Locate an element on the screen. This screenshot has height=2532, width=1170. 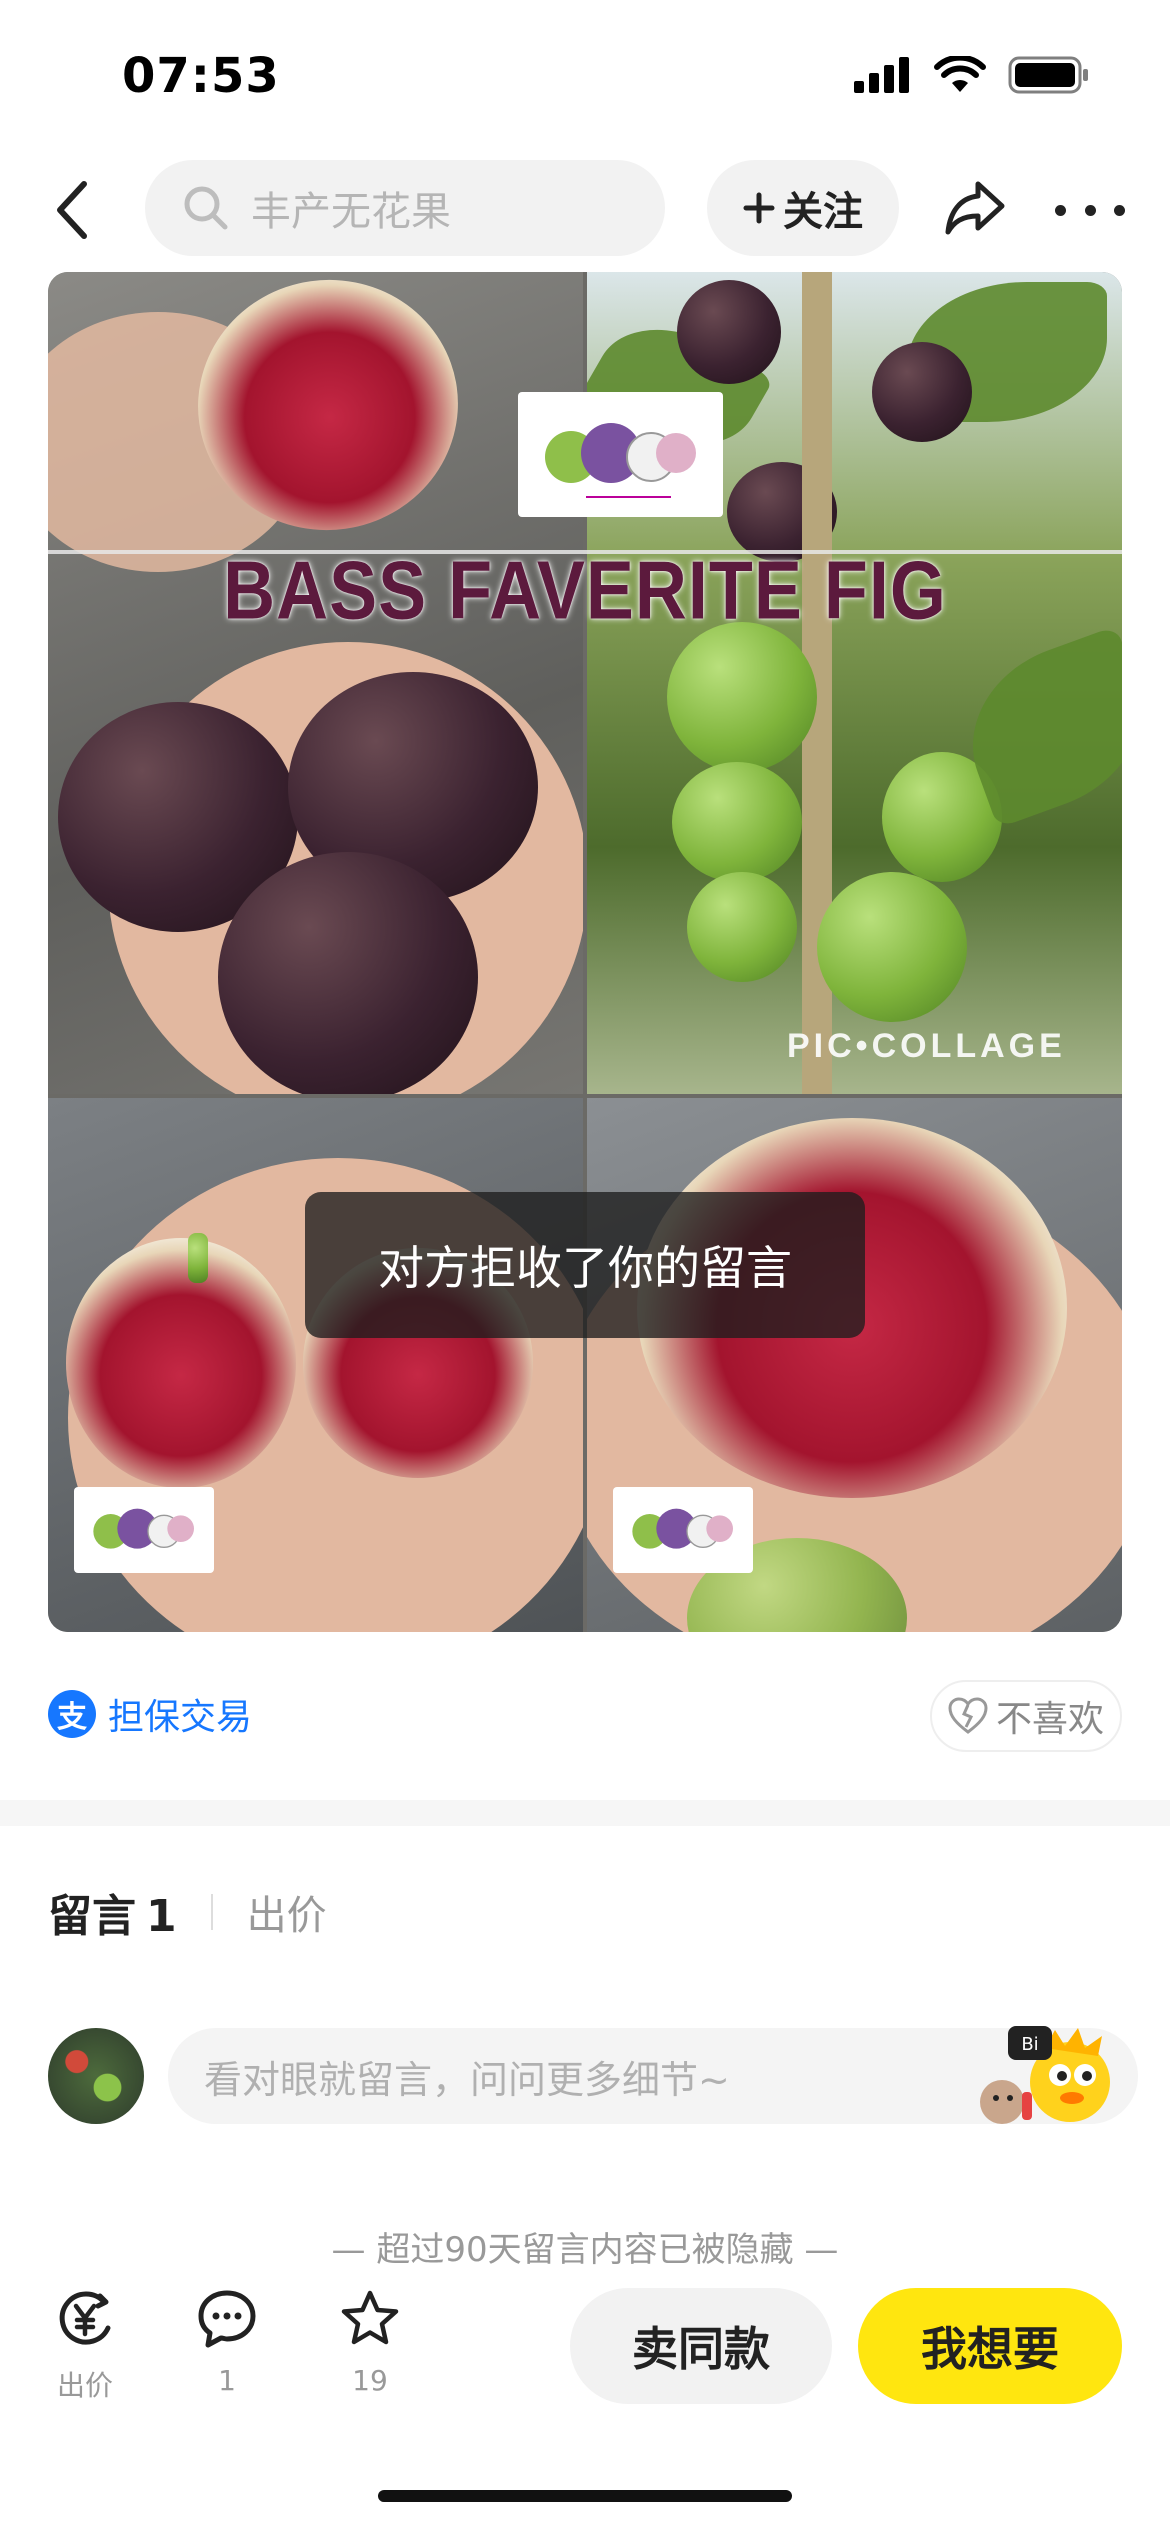
sell-same-button: 卖同款 is located at coordinates (701, 2346).